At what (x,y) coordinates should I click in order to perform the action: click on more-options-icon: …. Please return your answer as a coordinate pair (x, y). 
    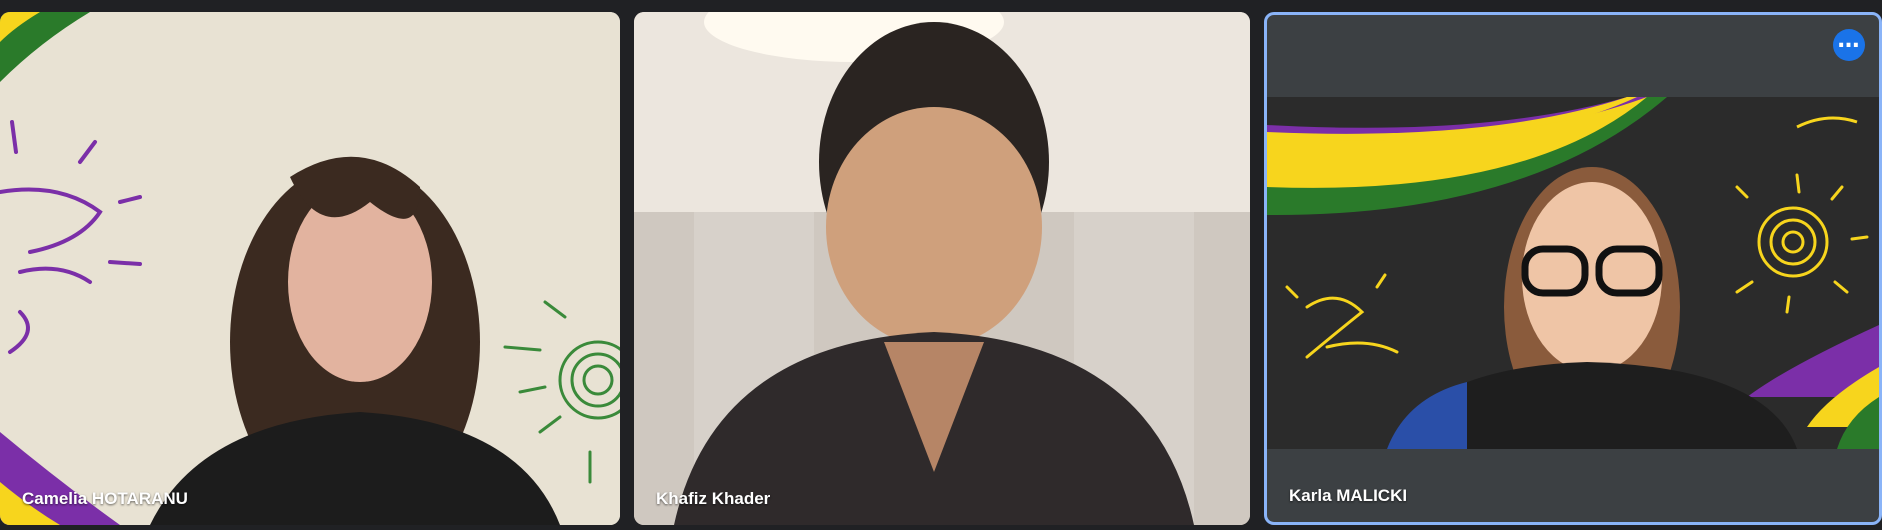
    Looking at the image, I should click on (1849, 40).